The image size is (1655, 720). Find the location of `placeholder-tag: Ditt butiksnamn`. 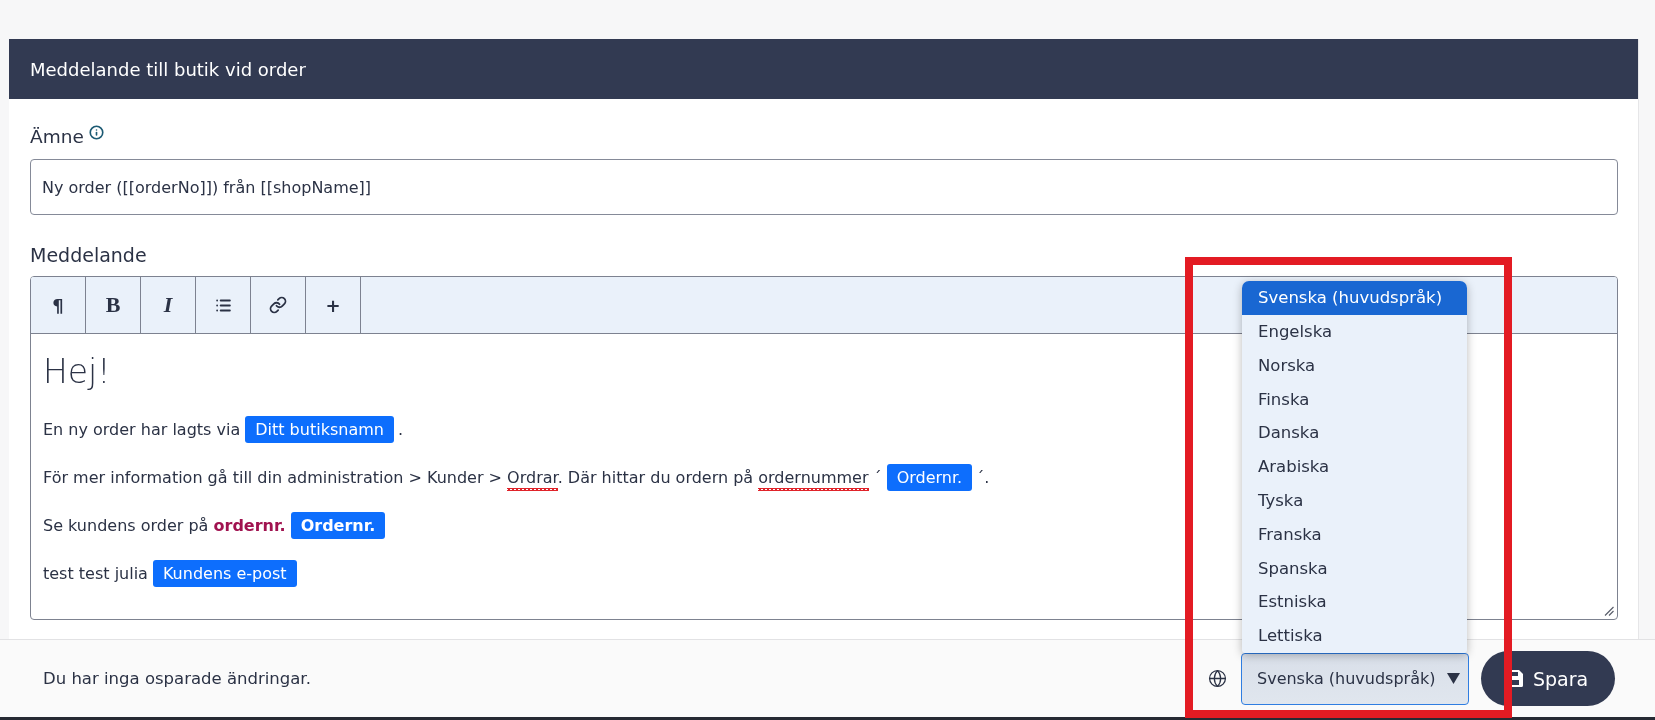

placeholder-tag: Ditt butiksnamn is located at coordinates (319, 429).